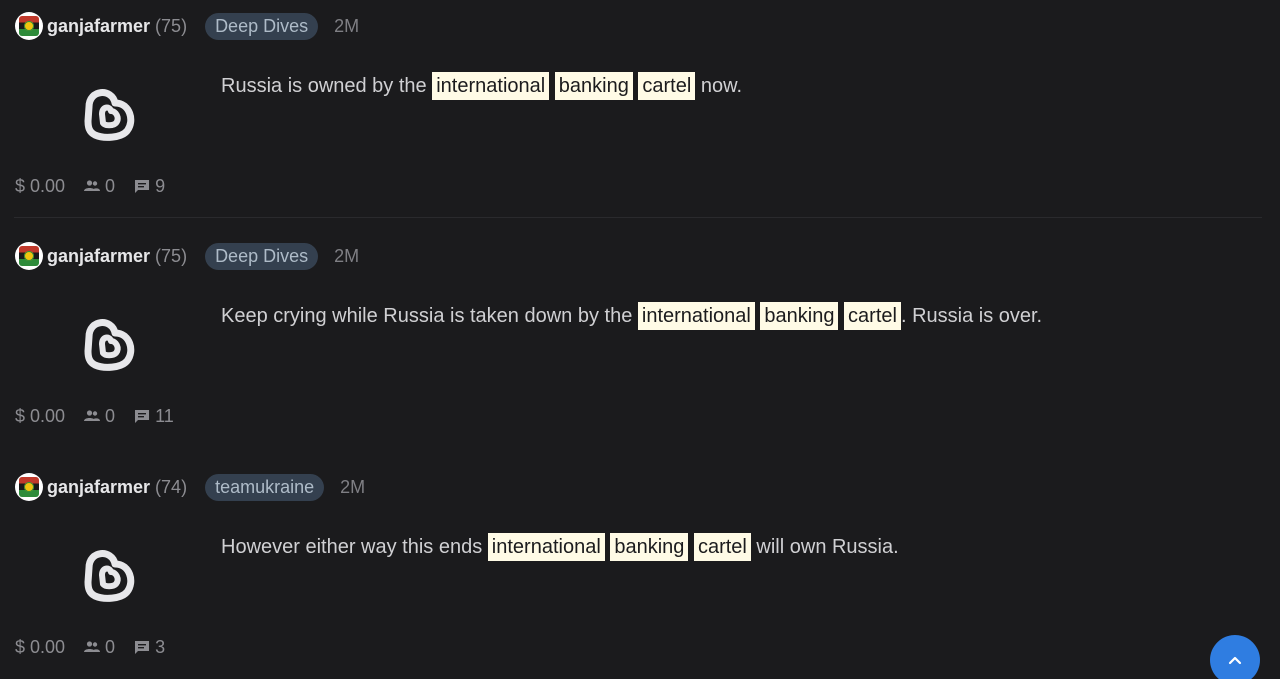 This screenshot has width=1280, height=679. What do you see at coordinates (1235, 660) in the screenshot?
I see `chevron-up-icon` at bounding box center [1235, 660].